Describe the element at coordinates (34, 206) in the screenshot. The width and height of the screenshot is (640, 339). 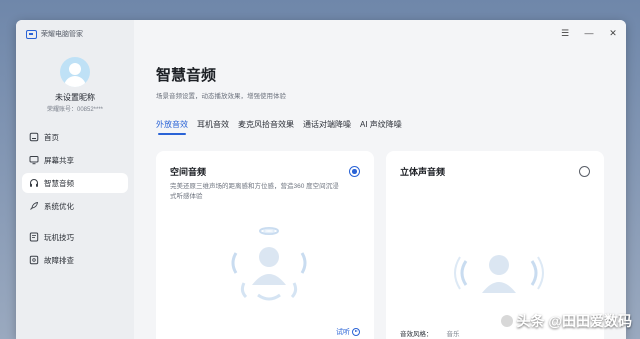
I see `rocket-icon` at that location.